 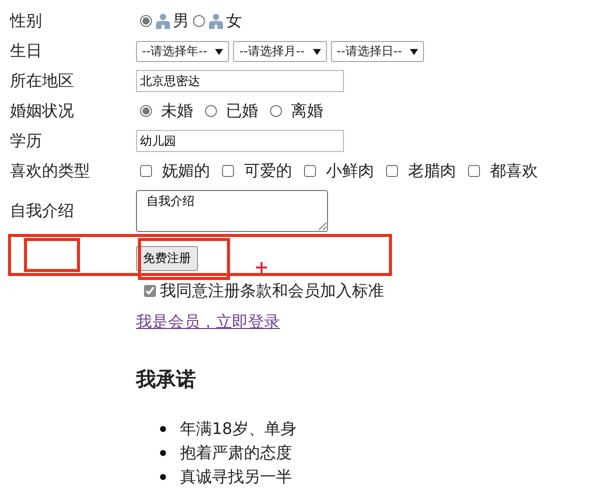 What do you see at coordinates (236, 477) in the screenshot?
I see `list-item: 真诚寻找另一半` at bounding box center [236, 477].